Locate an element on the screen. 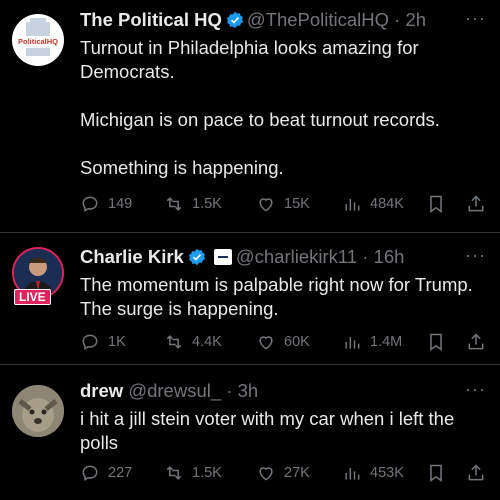 The height and width of the screenshot is (500, 500). tweet-header: Charlie Kirk @charliekirk11 · 16h is located at coordinates (242, 257).